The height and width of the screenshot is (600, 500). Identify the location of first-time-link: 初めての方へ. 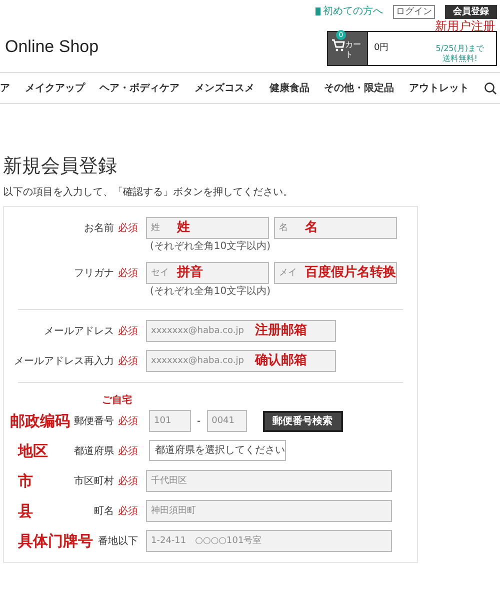
(349, 11).